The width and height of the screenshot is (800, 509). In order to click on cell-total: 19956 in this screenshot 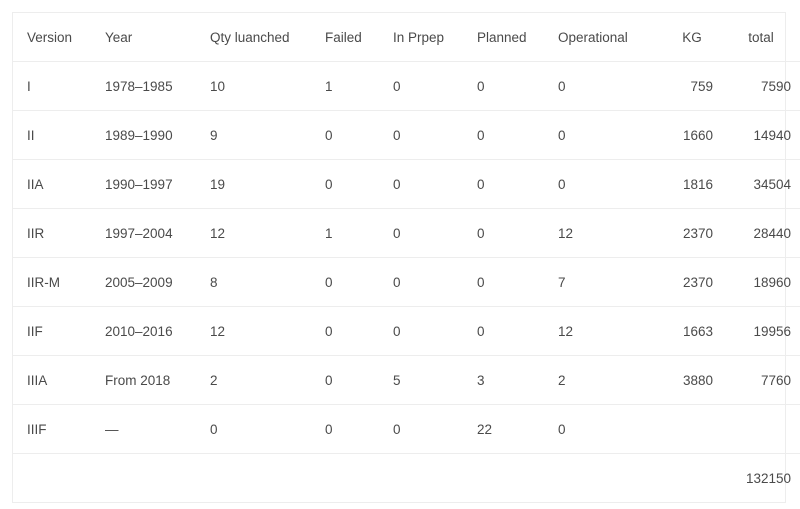, I will do `click(760, 331)`.